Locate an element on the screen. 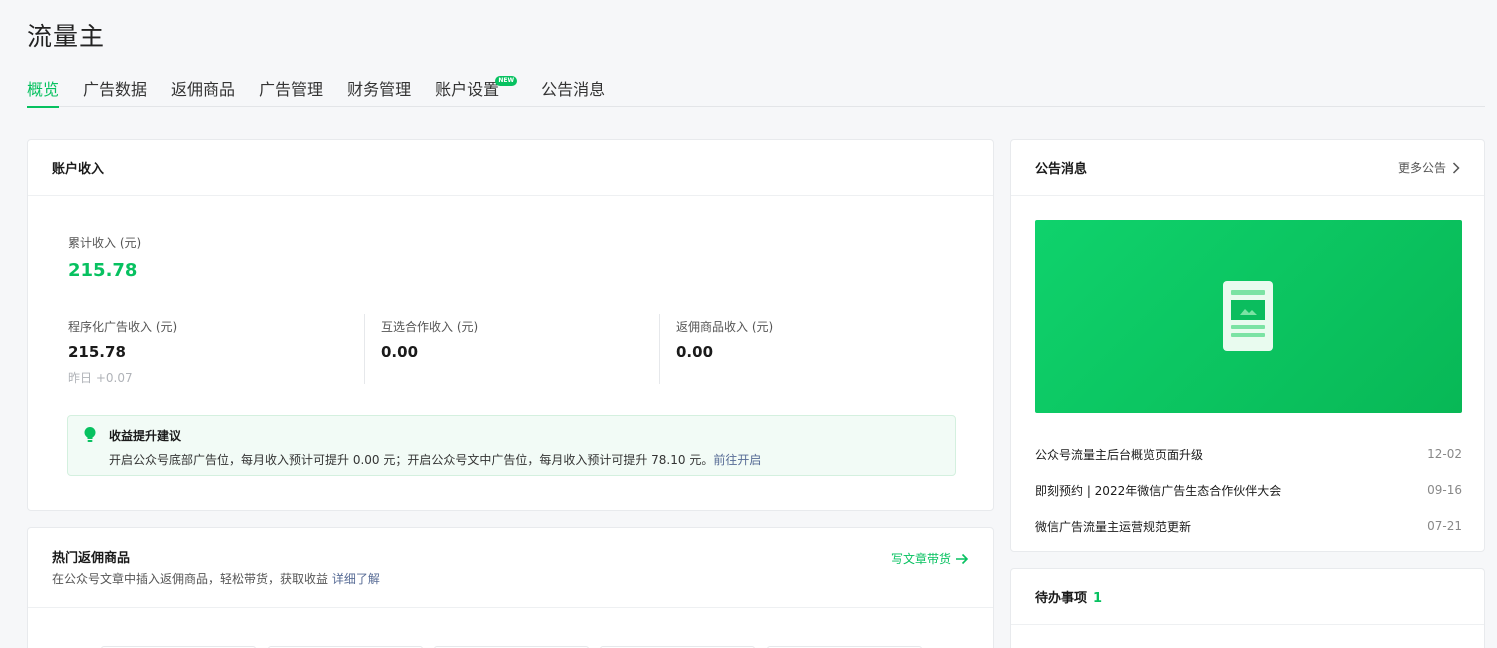 The width and height of the screenshot is (1497, 648). announcement-title: 即刻预约 | 2022年微信广告生态合作伙伴大会 is located at coordinates (1158, 490).